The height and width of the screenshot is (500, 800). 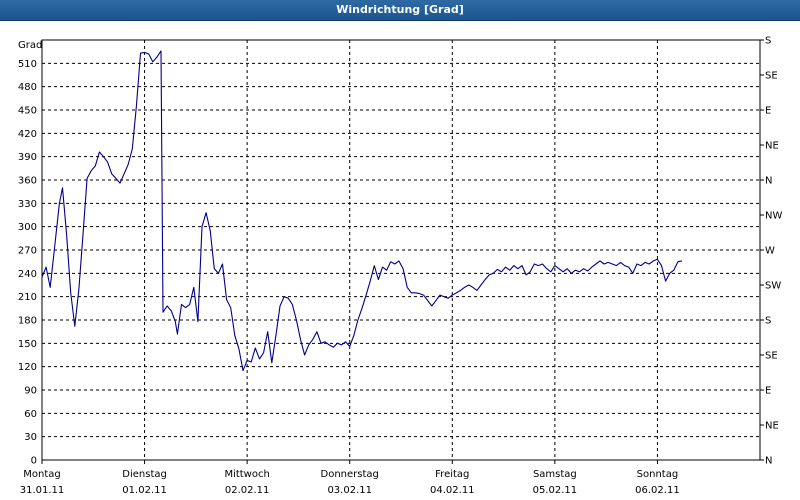 I want to click on x-day-label: Freitag, so click(x=452, y=474).